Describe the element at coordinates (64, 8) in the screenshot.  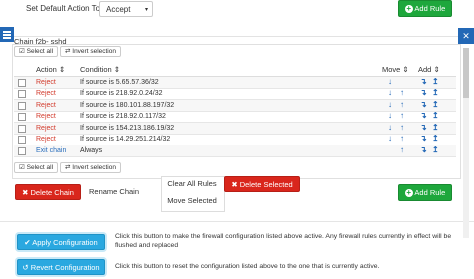
I see `default-action-label: Set Default Action To:` at that location.